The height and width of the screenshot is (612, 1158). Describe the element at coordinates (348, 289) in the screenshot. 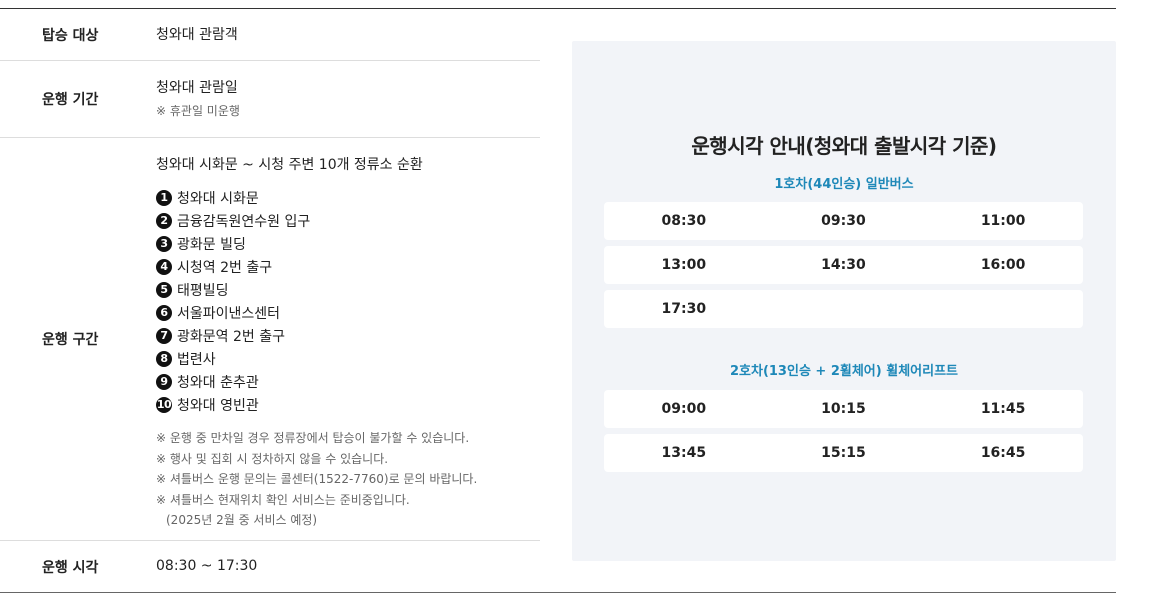

I see `stop-item: 5 태평빌딩` at that location.